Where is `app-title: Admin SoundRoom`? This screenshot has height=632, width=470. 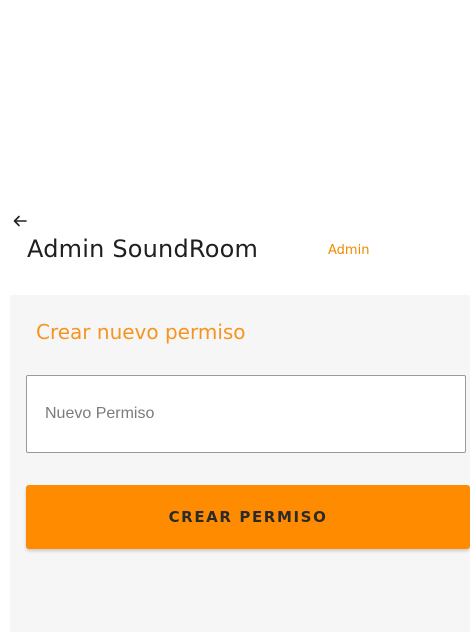
app-title: Admin SoundRoom is located at coordinates (143, 249).